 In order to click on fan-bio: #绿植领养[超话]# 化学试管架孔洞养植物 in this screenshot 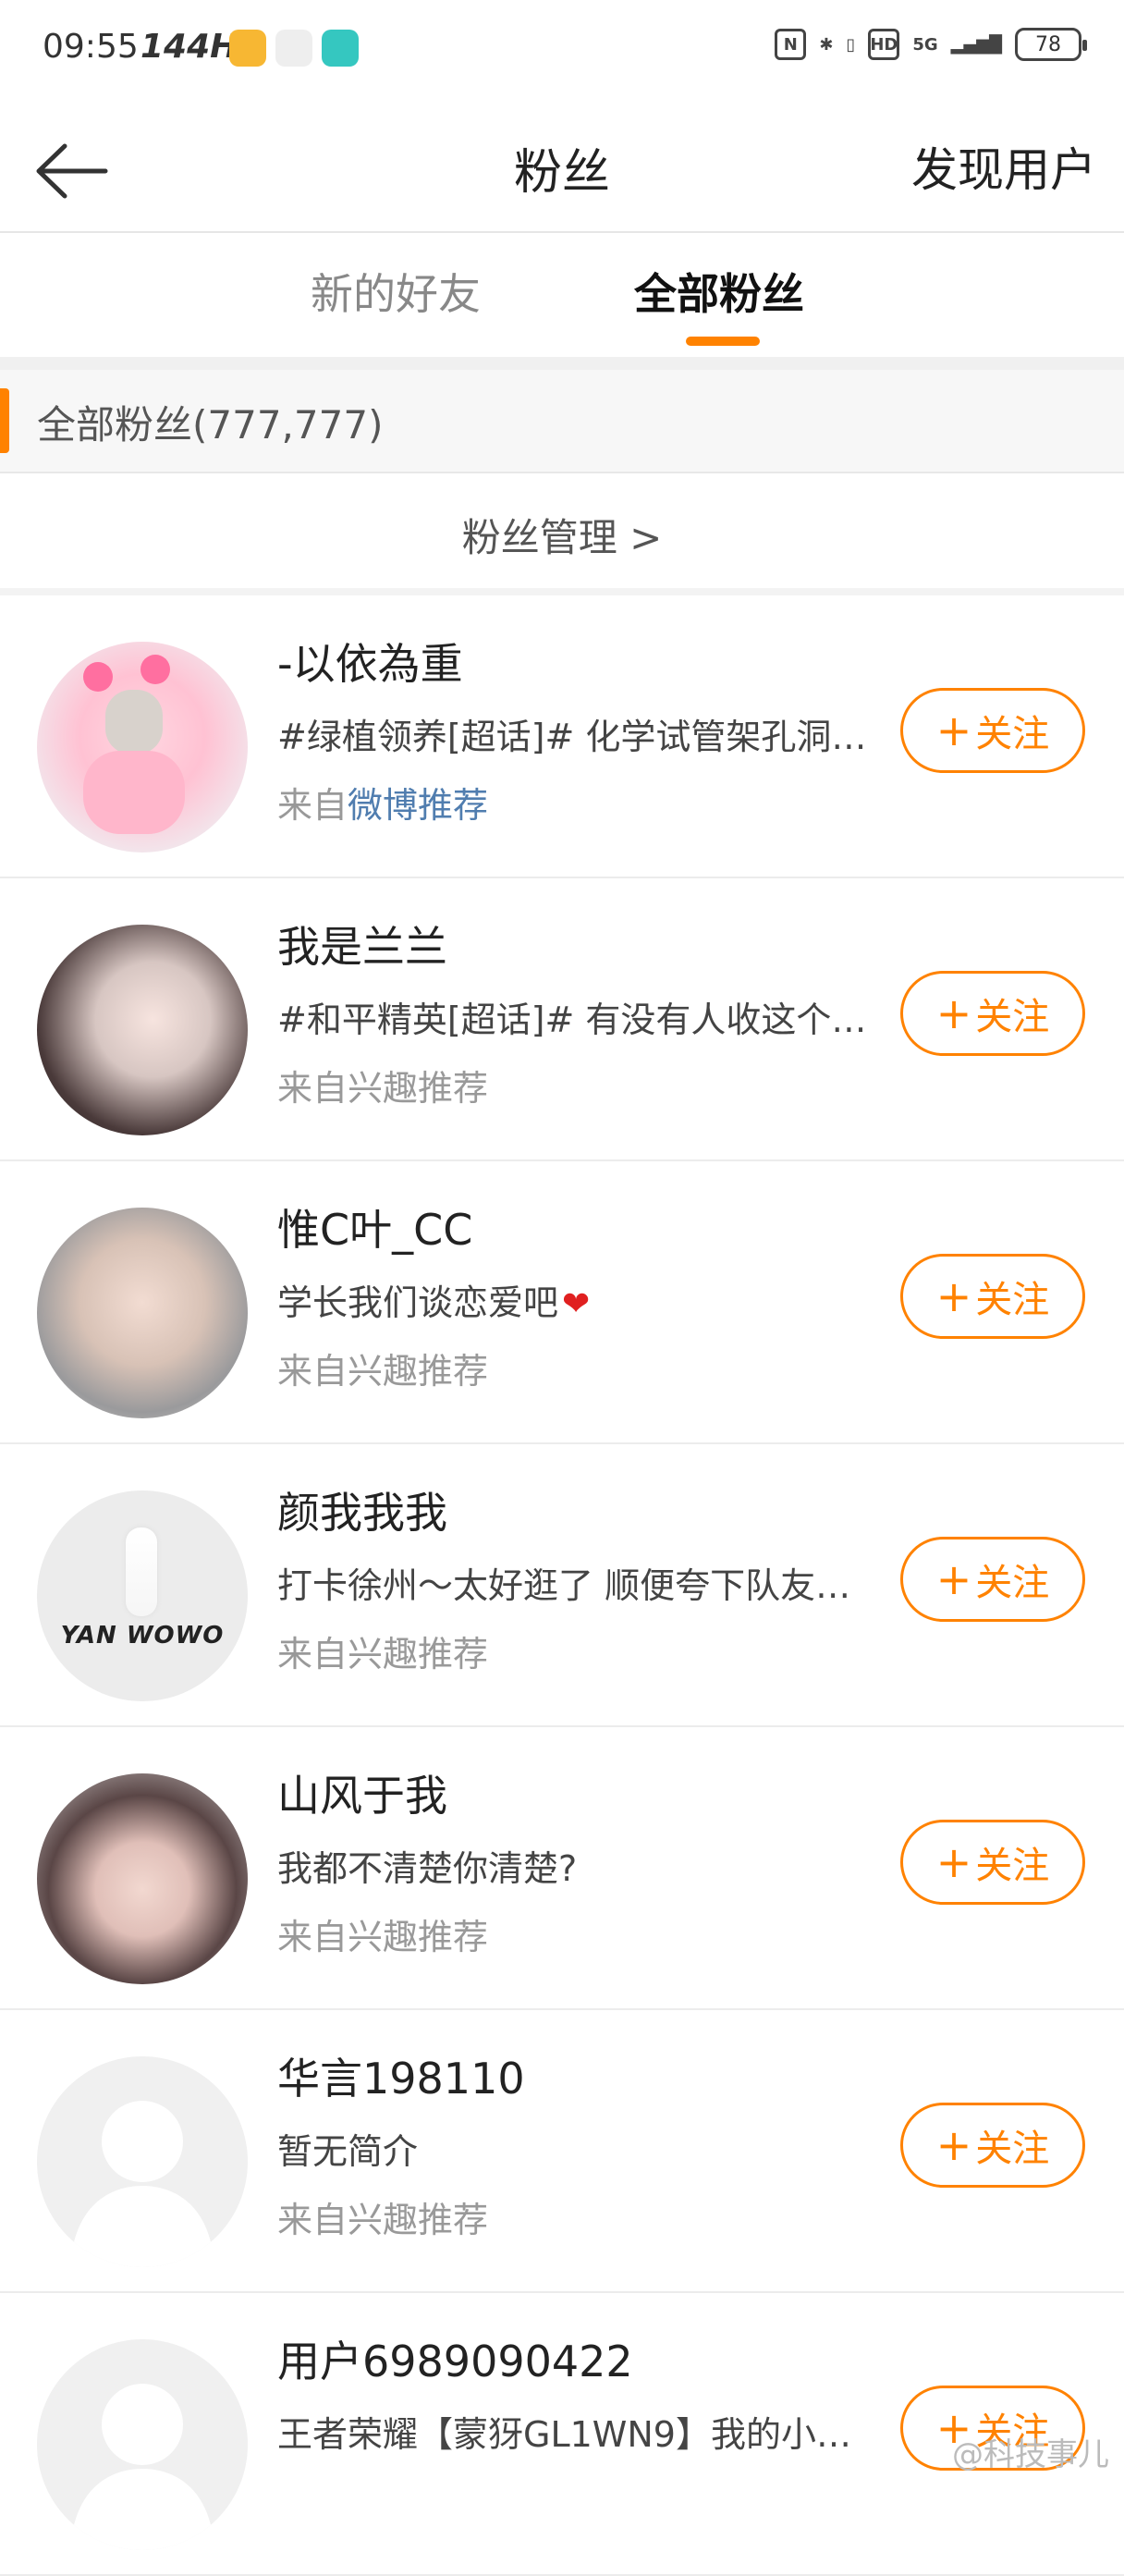, I will do `click(573, 737)`.